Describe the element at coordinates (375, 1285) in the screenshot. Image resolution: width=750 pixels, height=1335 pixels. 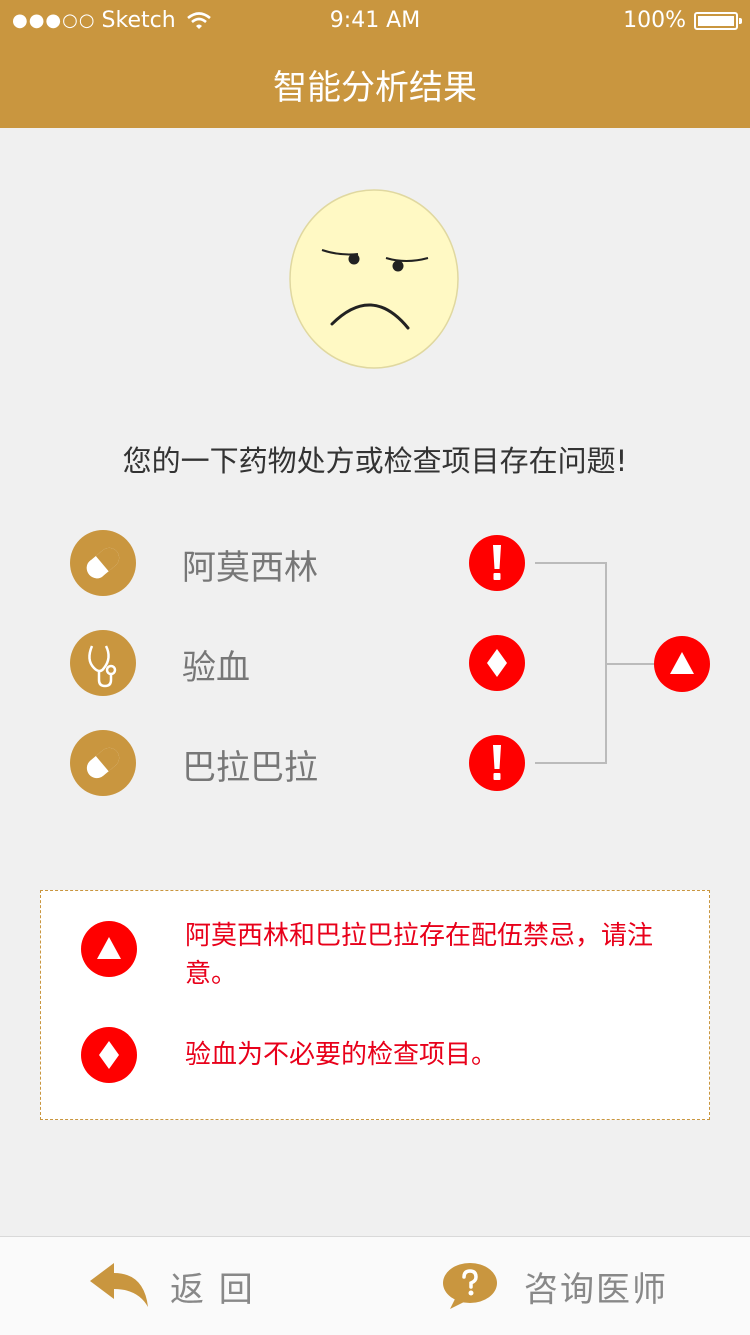
I see `footer-bar: 返 回 咨询医师` at that location.